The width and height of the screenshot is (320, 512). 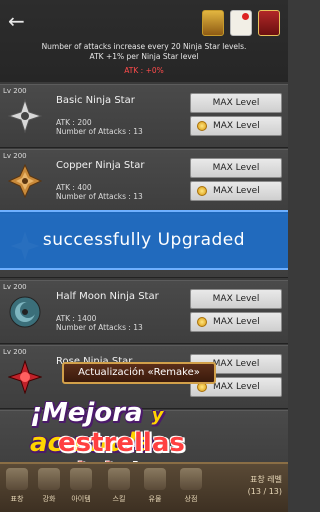 I want to click on promo-mejora: ¡Mejora, so click(x=86, y=413).